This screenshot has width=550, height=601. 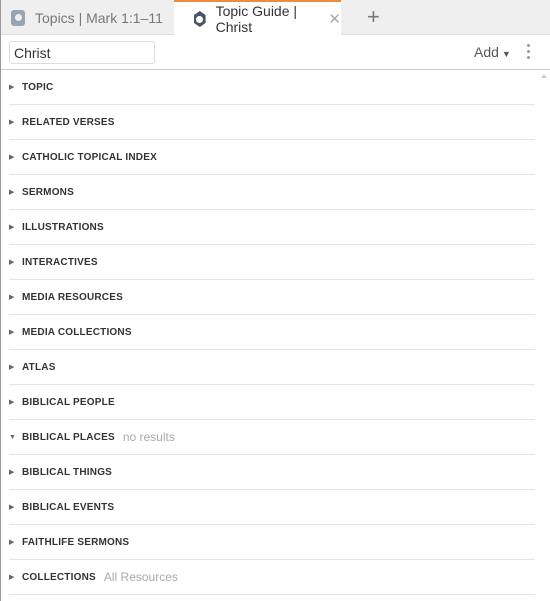 What do you see at coordinates (529, 53) in the screenshot?
I see `more-options-icon` at bounding box center [529, 53].